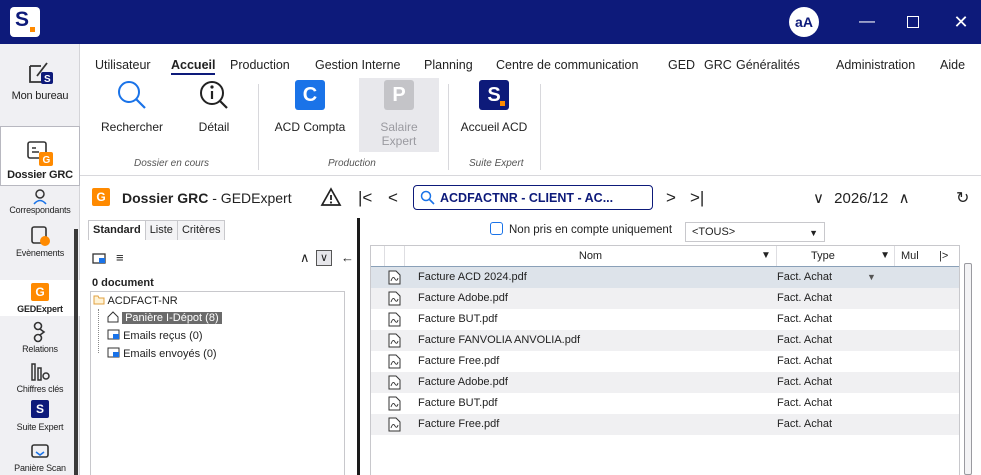  What do you see at coordinates (875, 65) in the screenshot?
I see `tab-administration: Administration` at bounding box center [875, 65].